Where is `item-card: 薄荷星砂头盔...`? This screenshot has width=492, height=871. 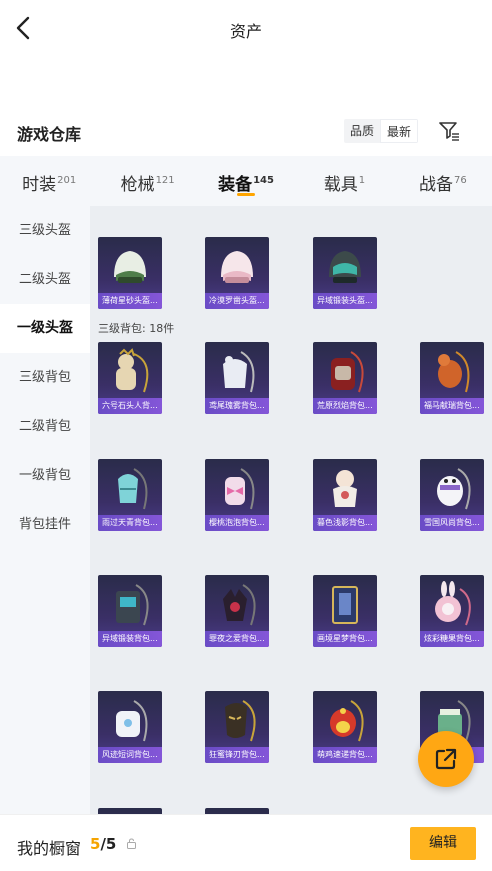
item-card: 薄荷星砂头盔... is located at coordinates (130, 273).